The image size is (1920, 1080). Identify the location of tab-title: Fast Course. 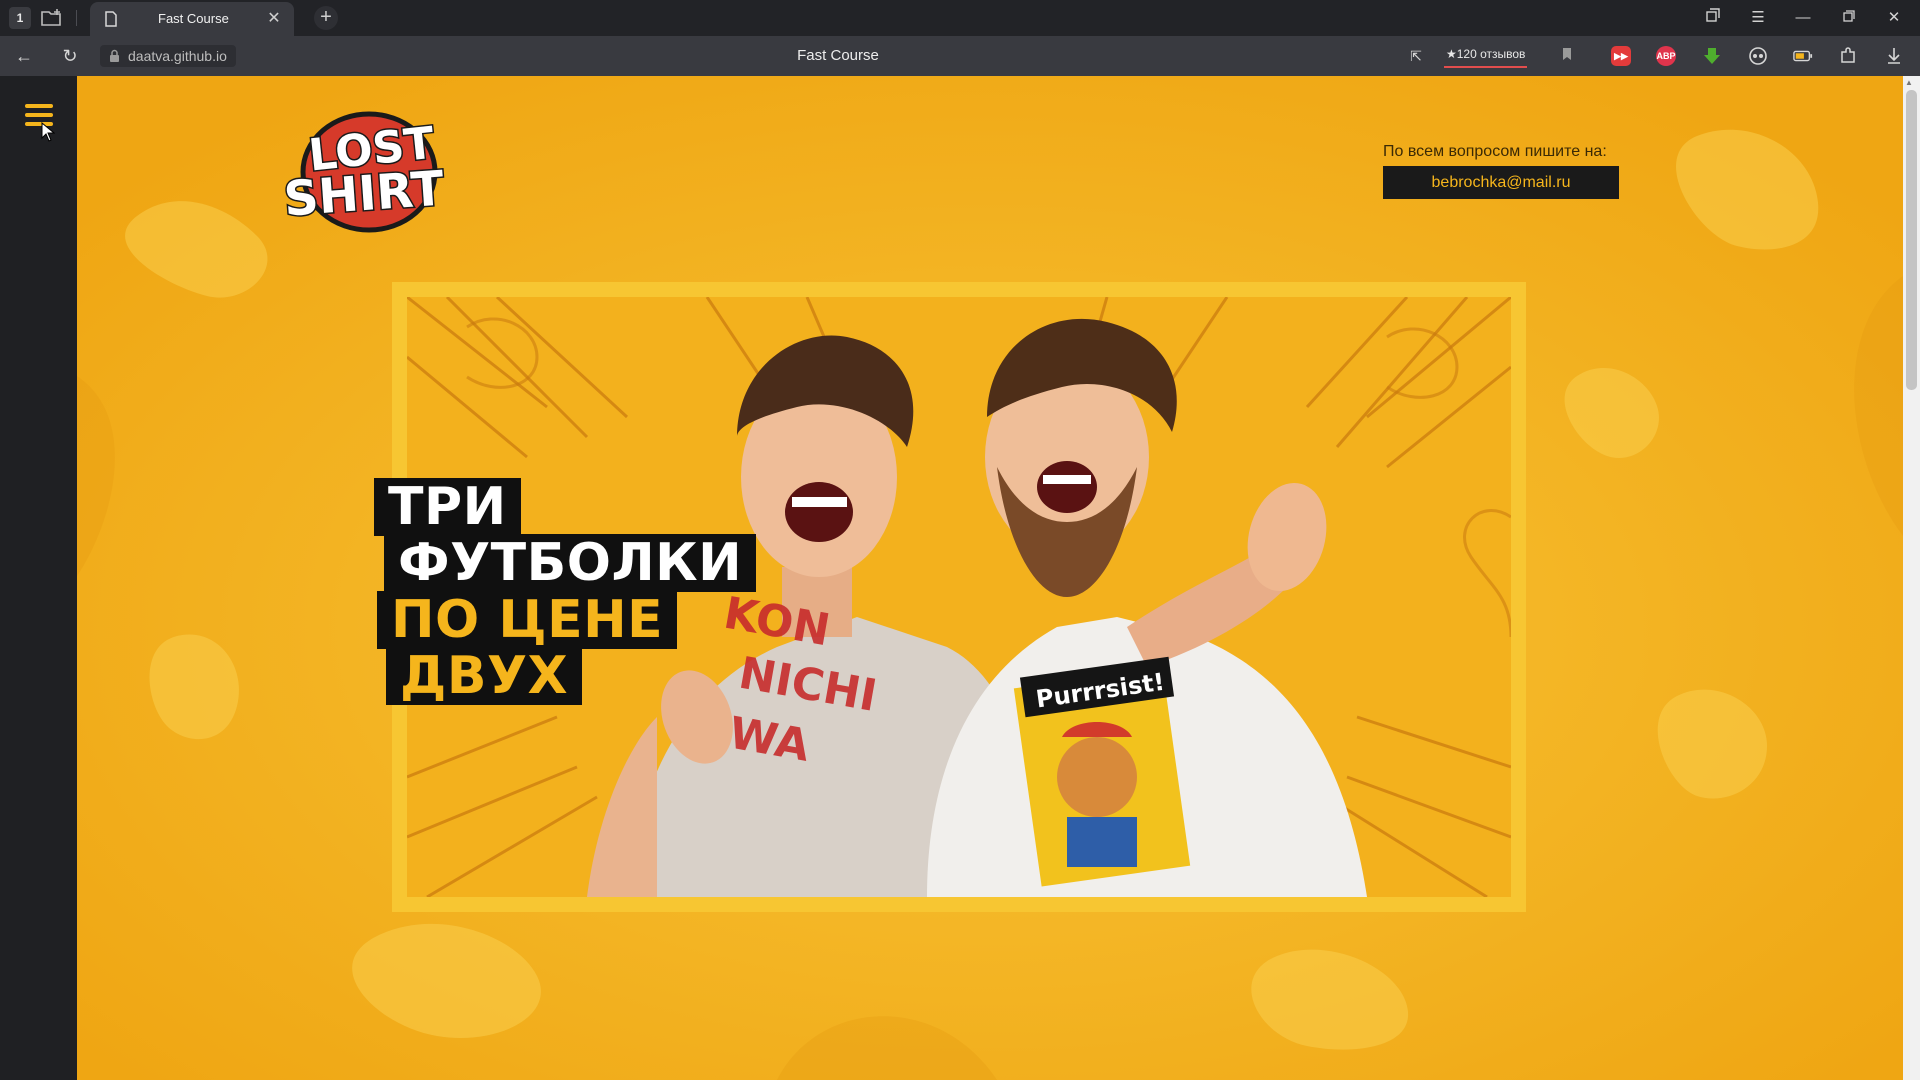
(193, 18).